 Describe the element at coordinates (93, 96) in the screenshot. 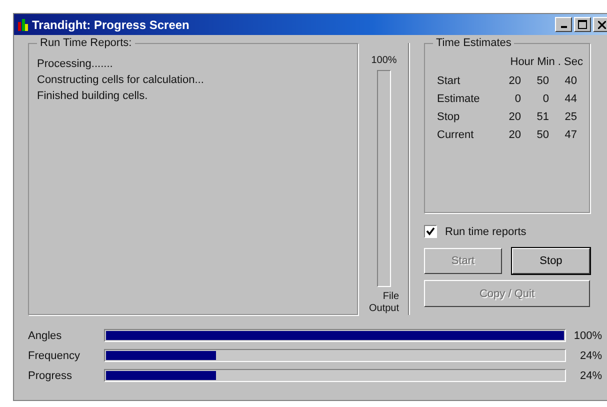

I see `report-line: Finished building cells.` at that location.